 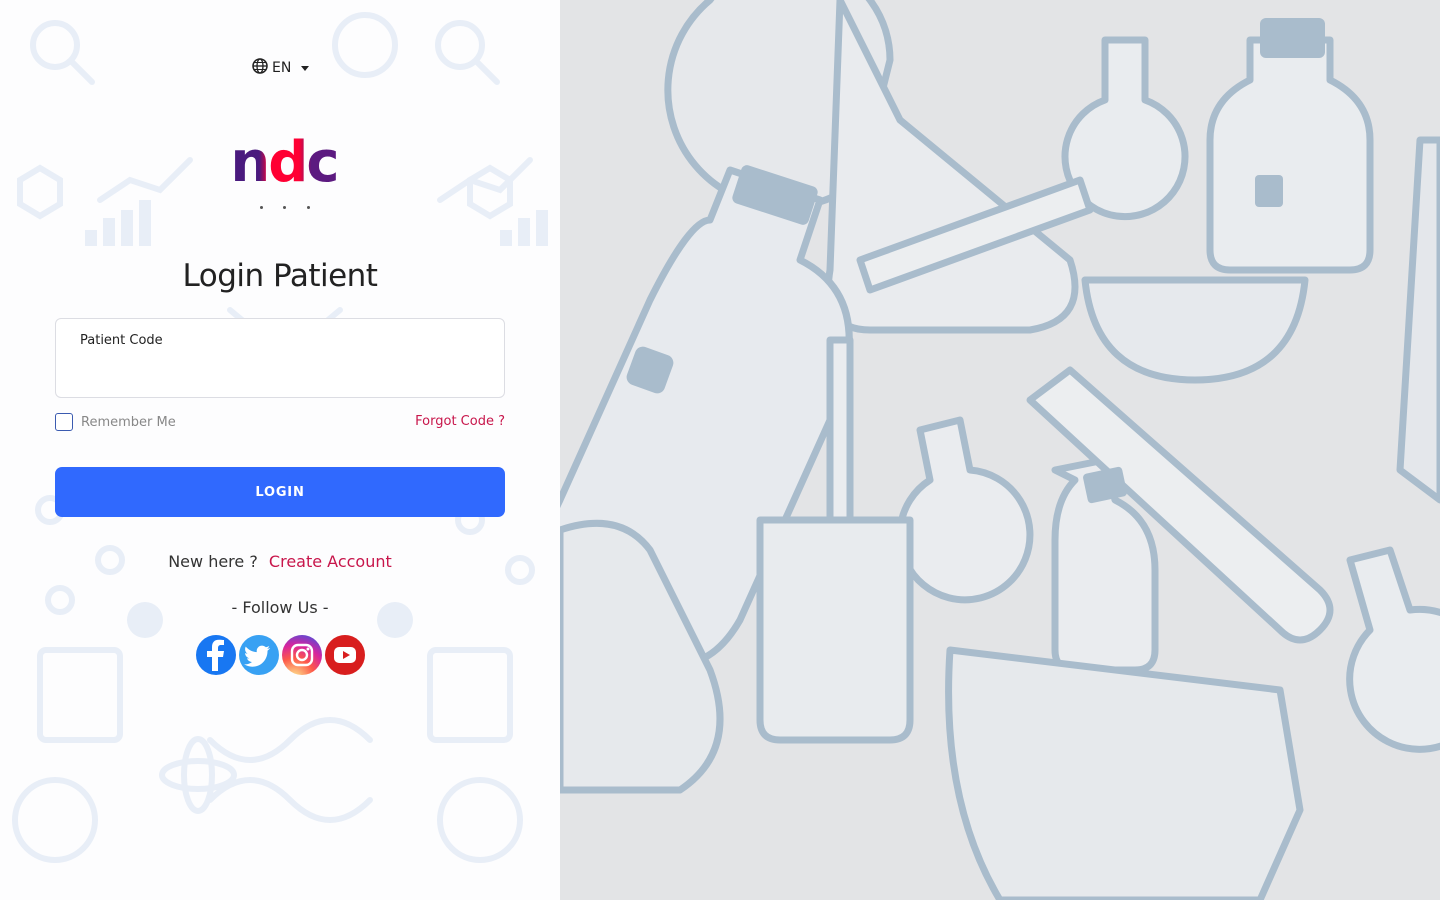 What do you see at coordinates (305, 68) in the screenshot?
I see `chevron-down-icon` at bounding box center [305, 68].